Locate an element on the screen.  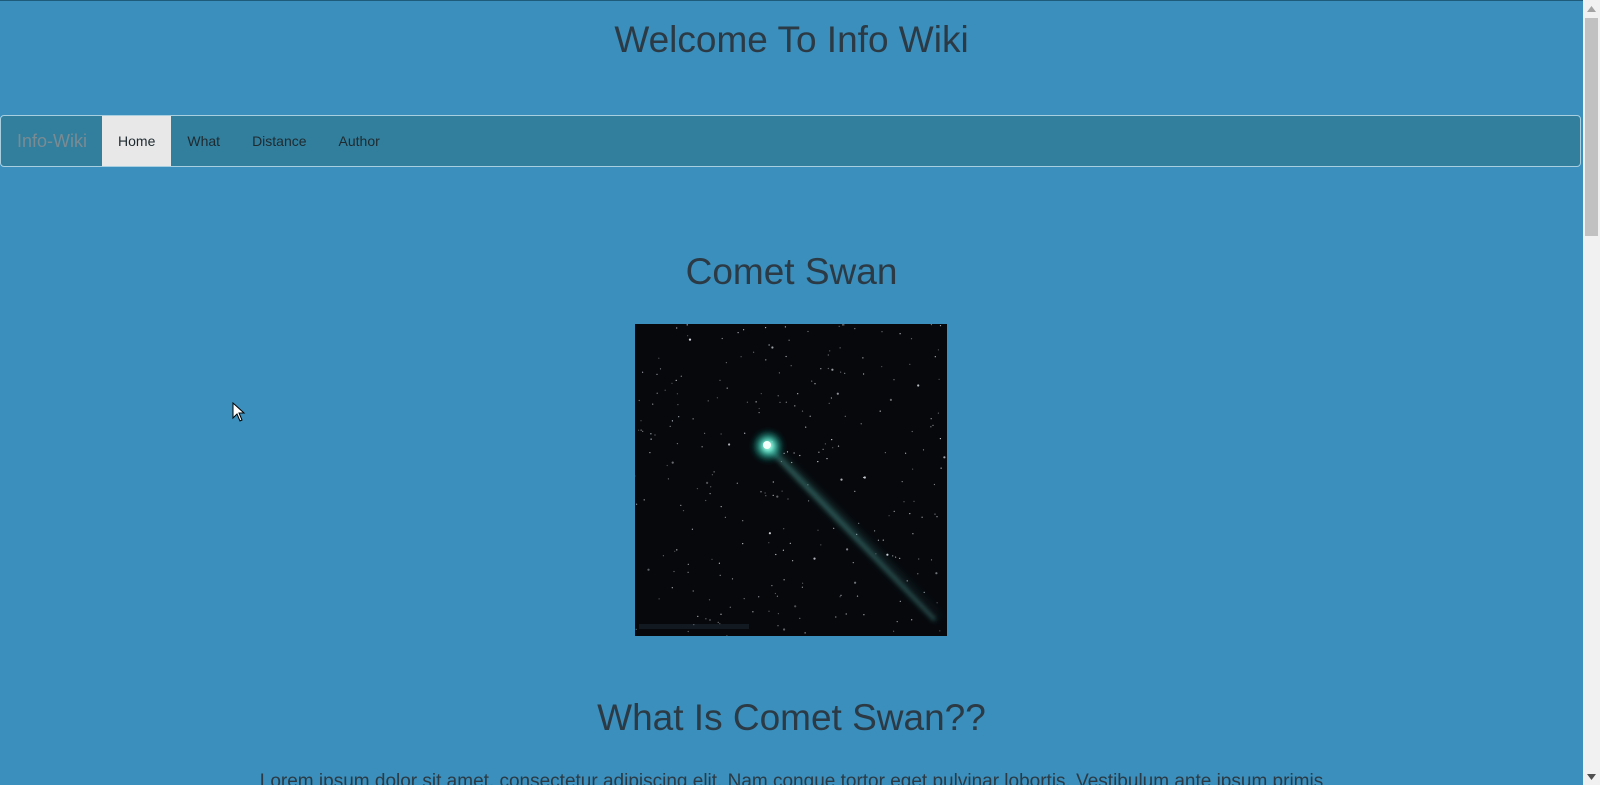
comet-photo-graphic is located at coordinates (791, 480).